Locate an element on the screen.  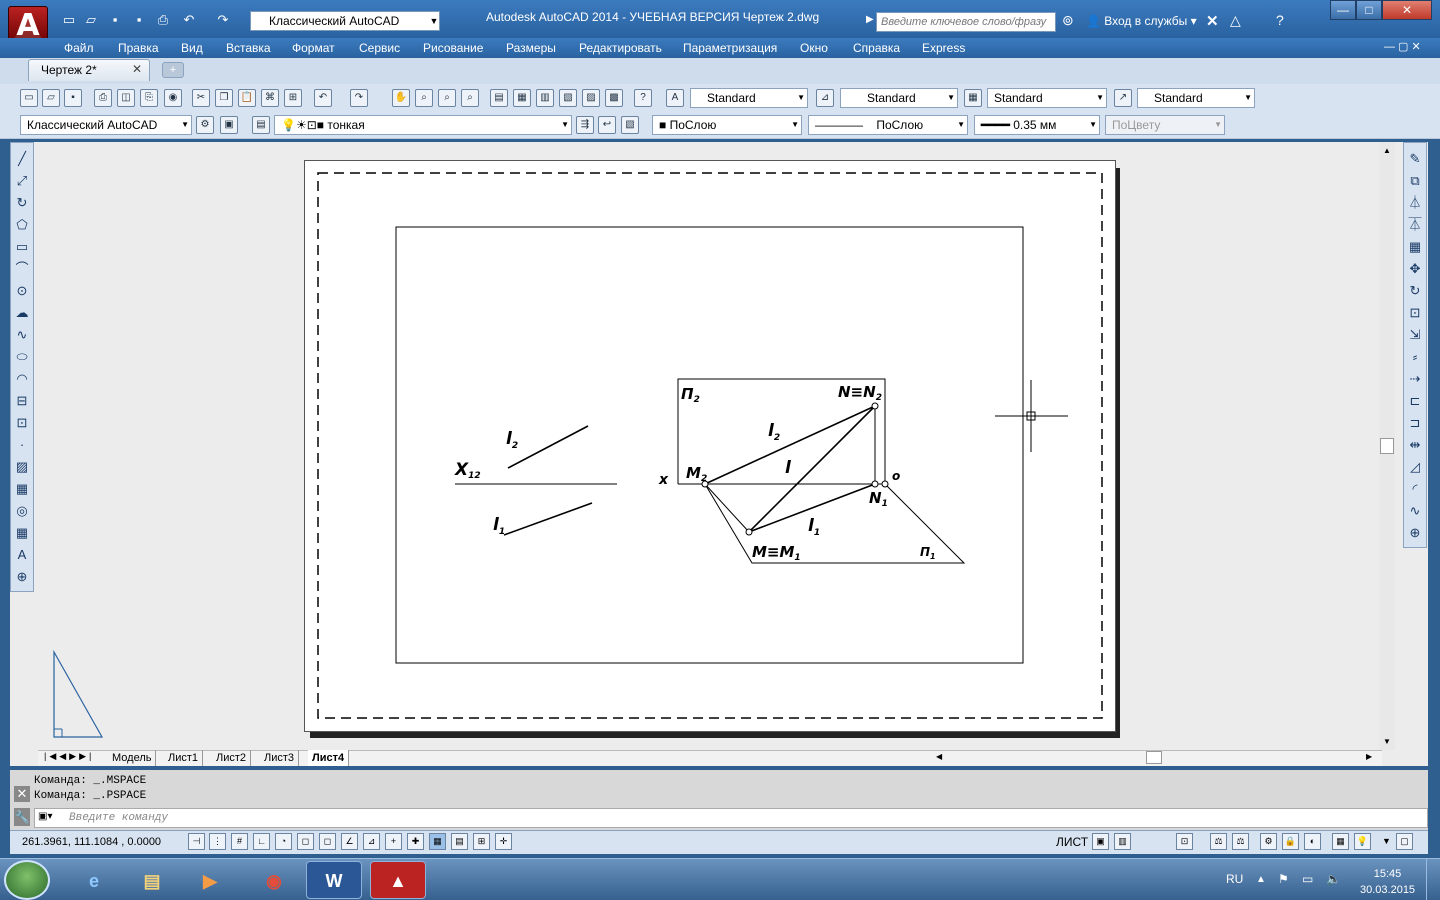
osnap-icon: ◻ is located at coordinates (305, 841).